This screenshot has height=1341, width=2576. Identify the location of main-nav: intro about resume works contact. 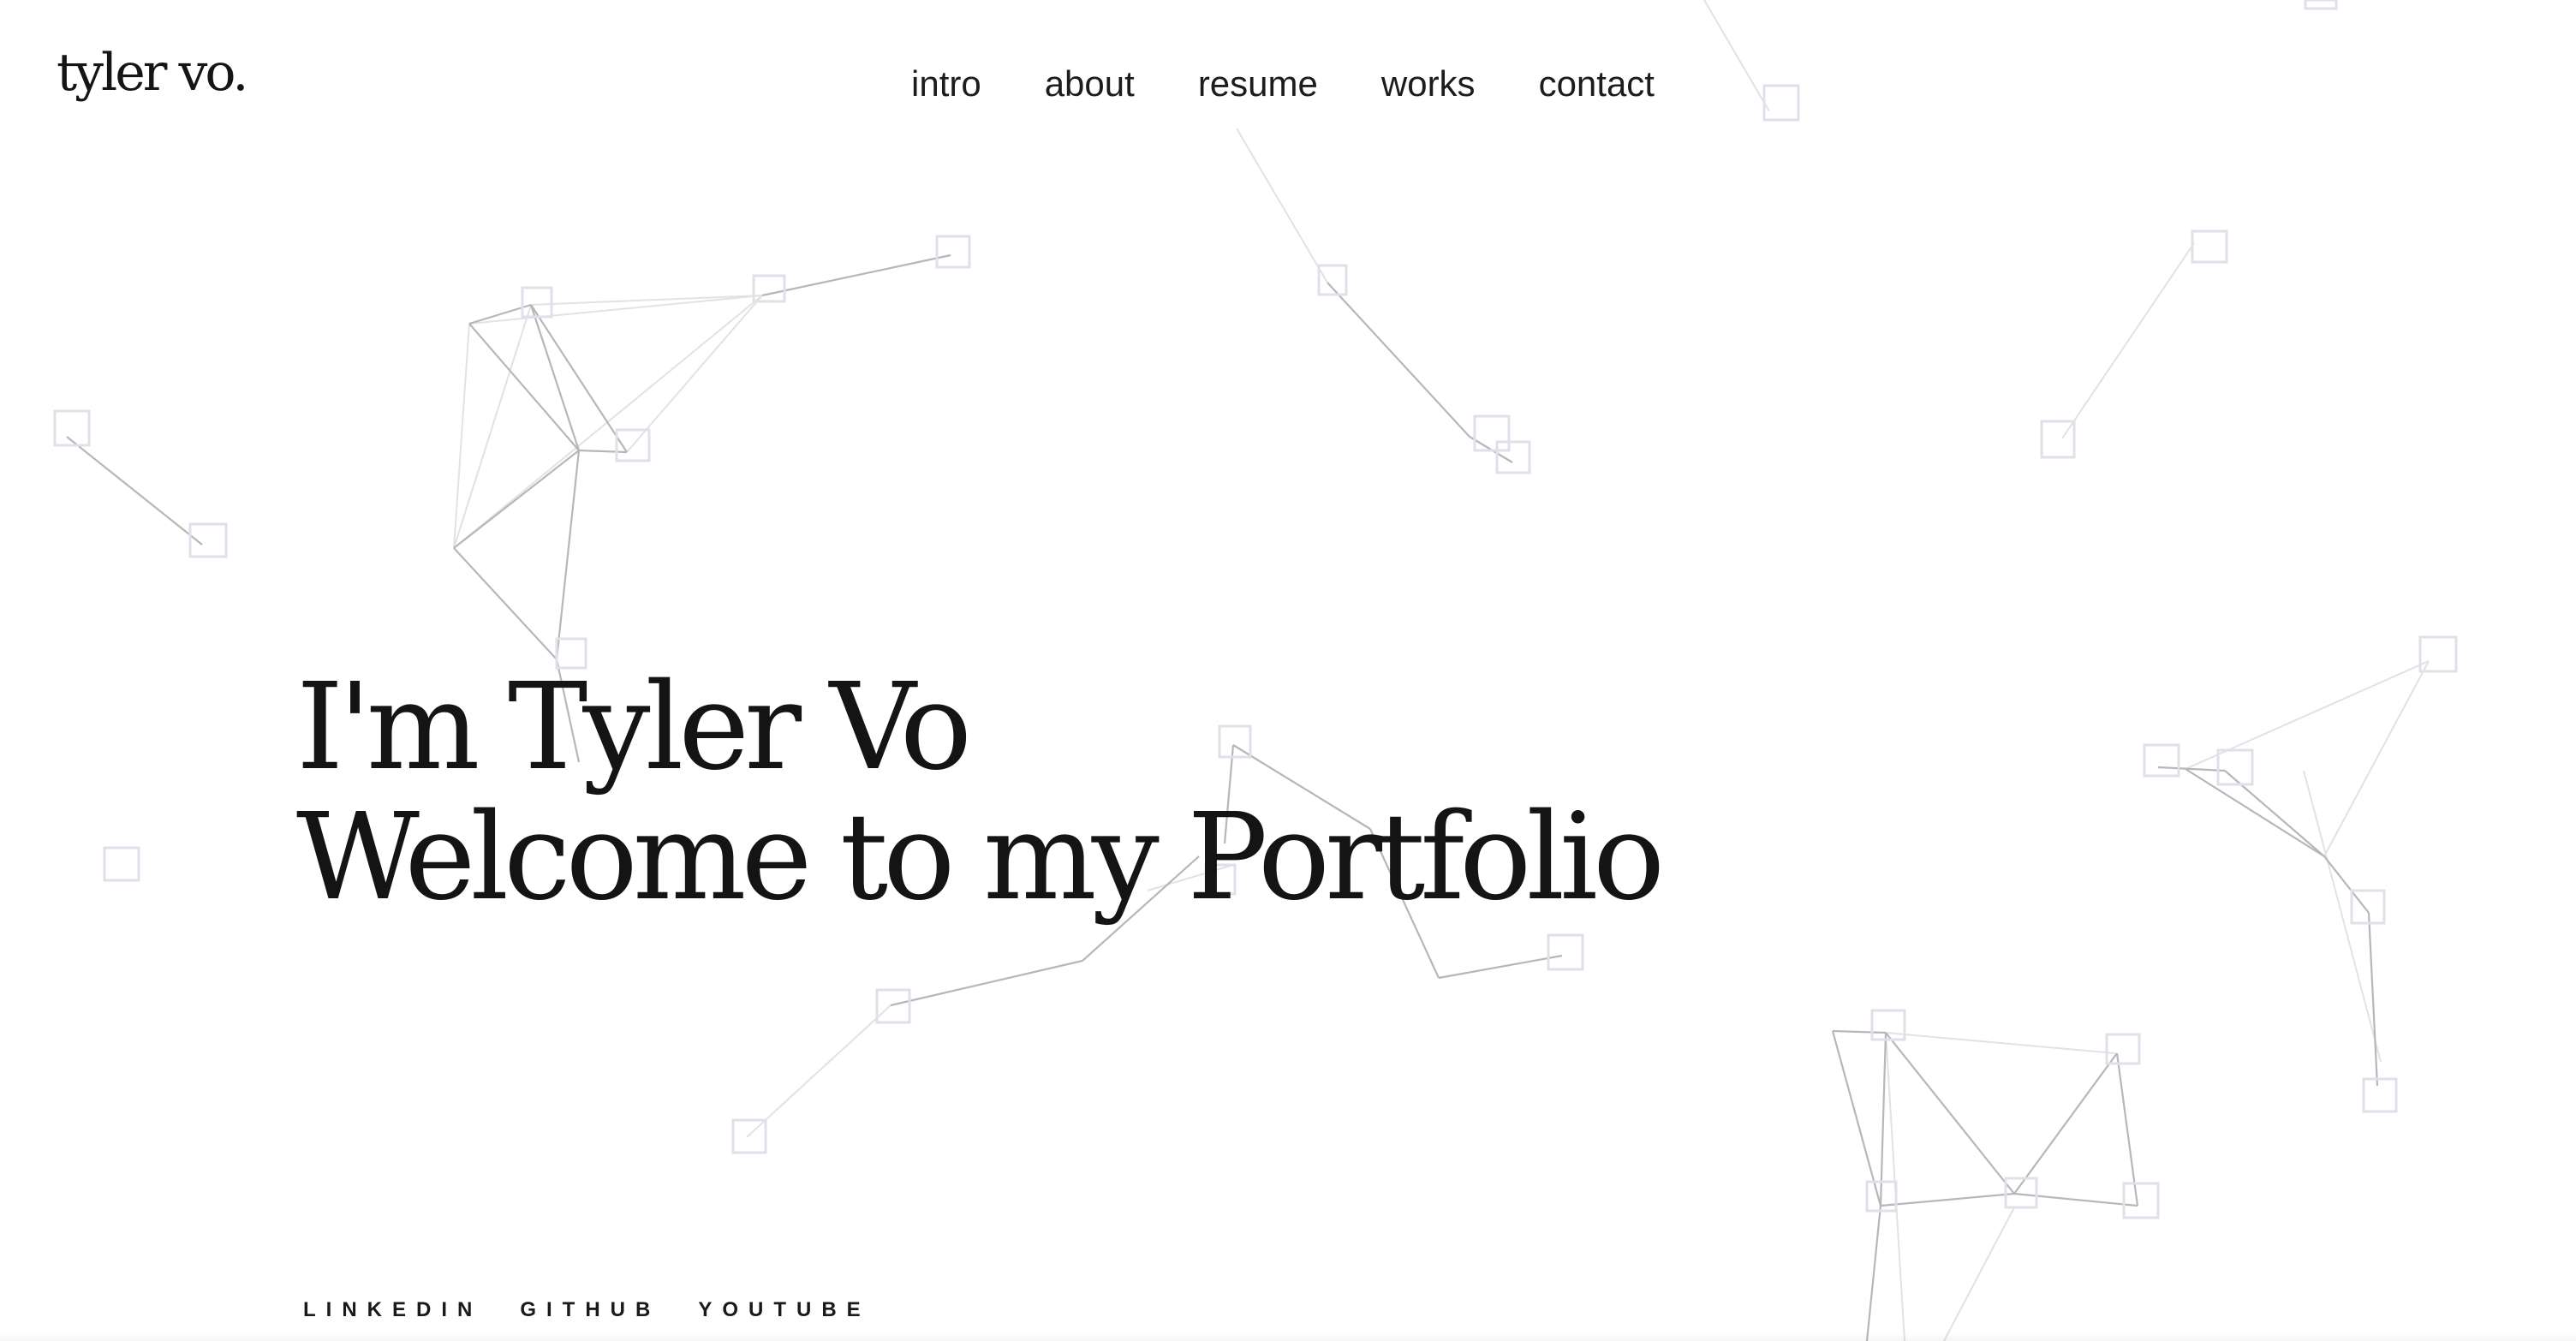
(1283, 84).